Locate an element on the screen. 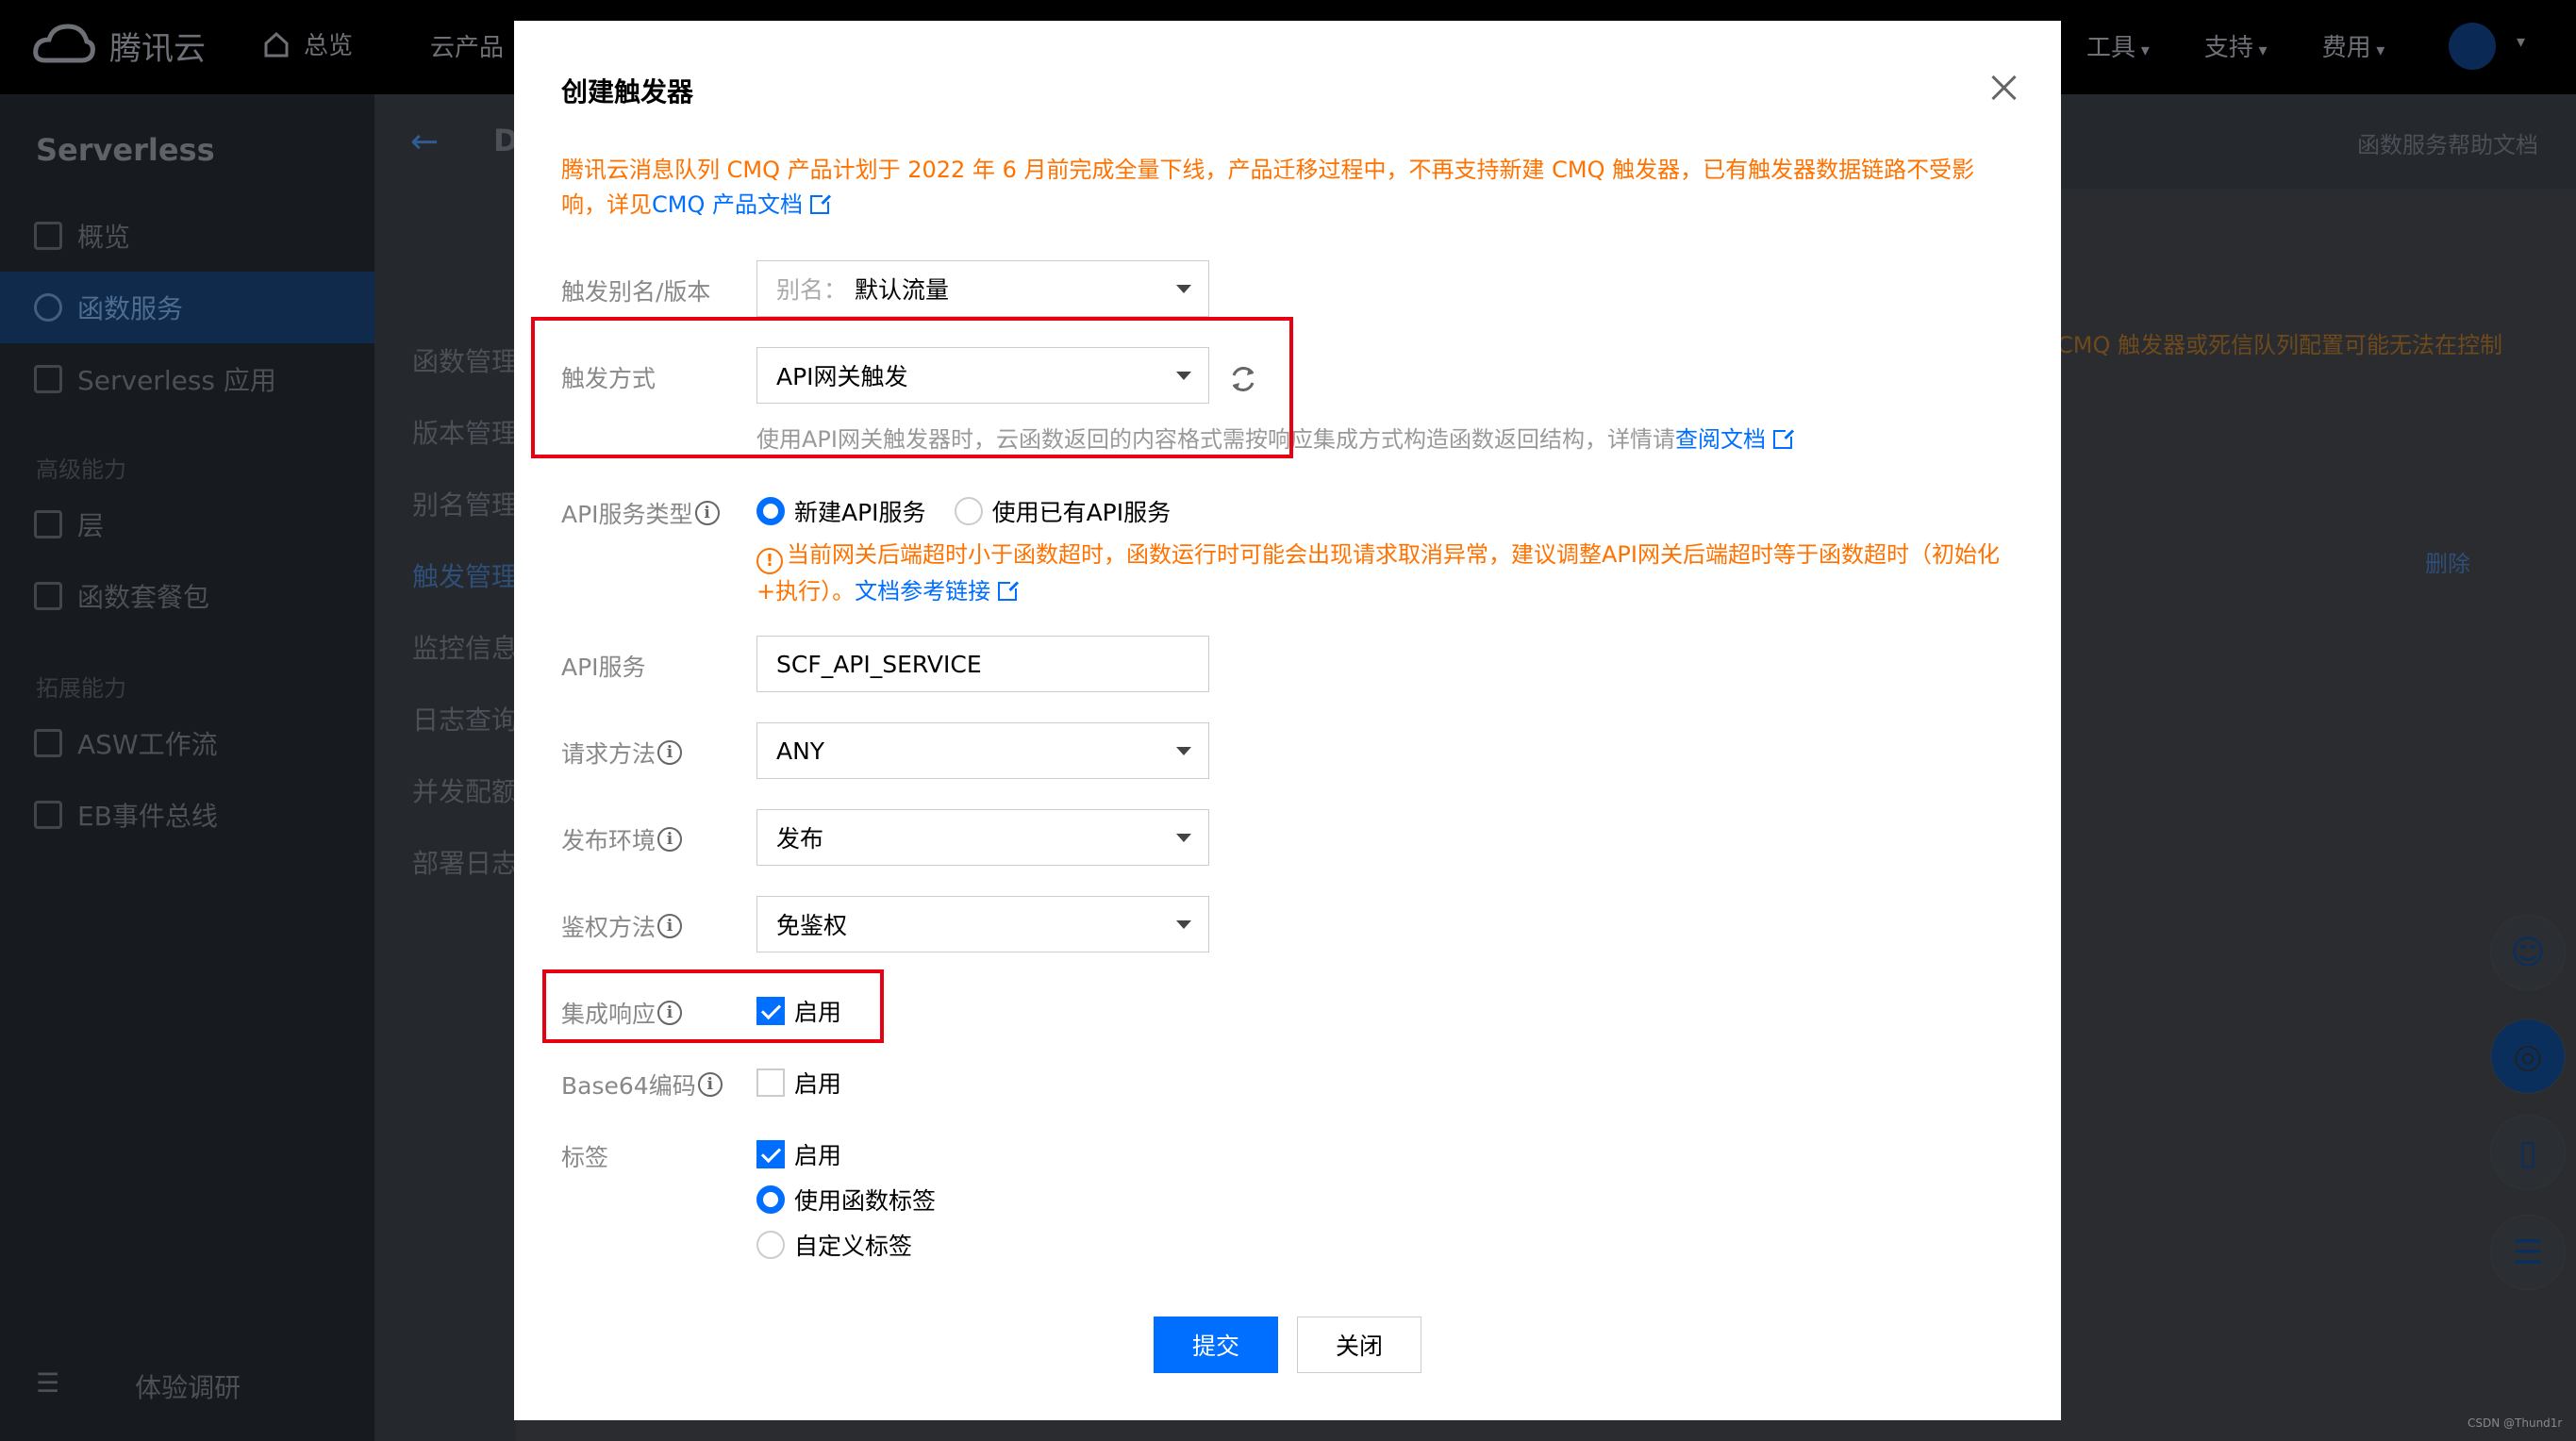 The height and width of the screenshot is (1441, 2576). package-icon is located at coordinates (48, 596).